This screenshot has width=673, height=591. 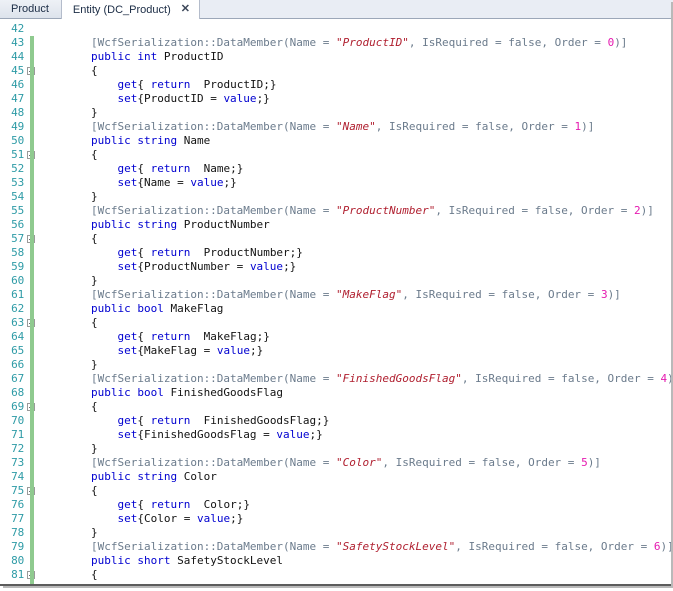 I want to click on token-num: 3, so click(x=604, y=294).